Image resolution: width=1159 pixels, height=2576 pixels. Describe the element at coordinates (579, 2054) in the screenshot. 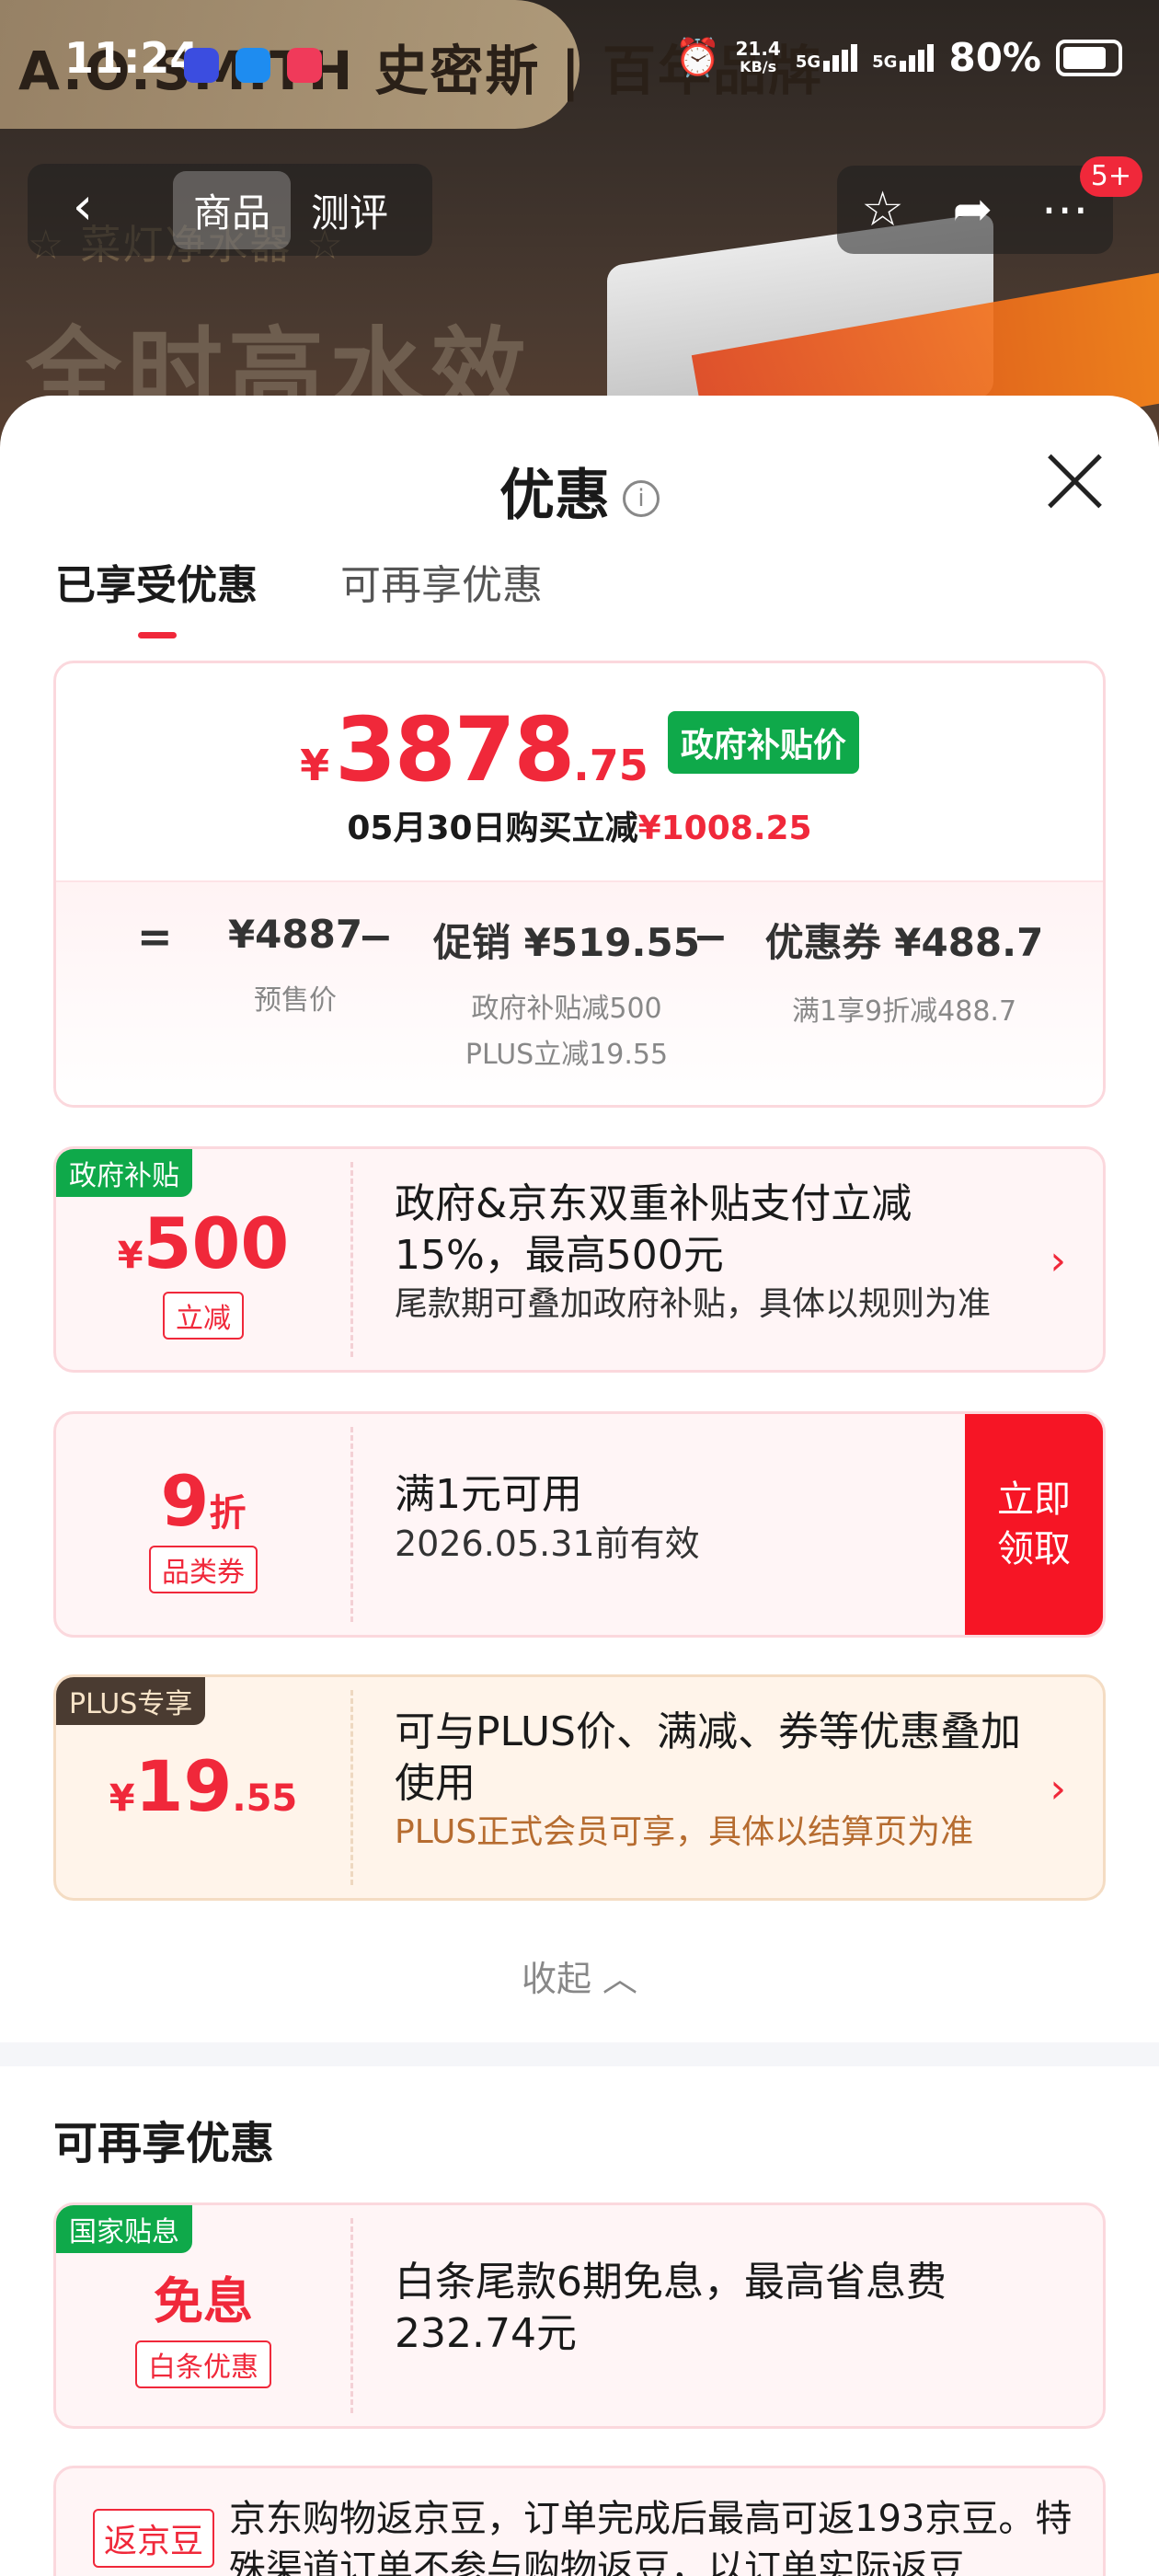

I see `section-divider` at that location.